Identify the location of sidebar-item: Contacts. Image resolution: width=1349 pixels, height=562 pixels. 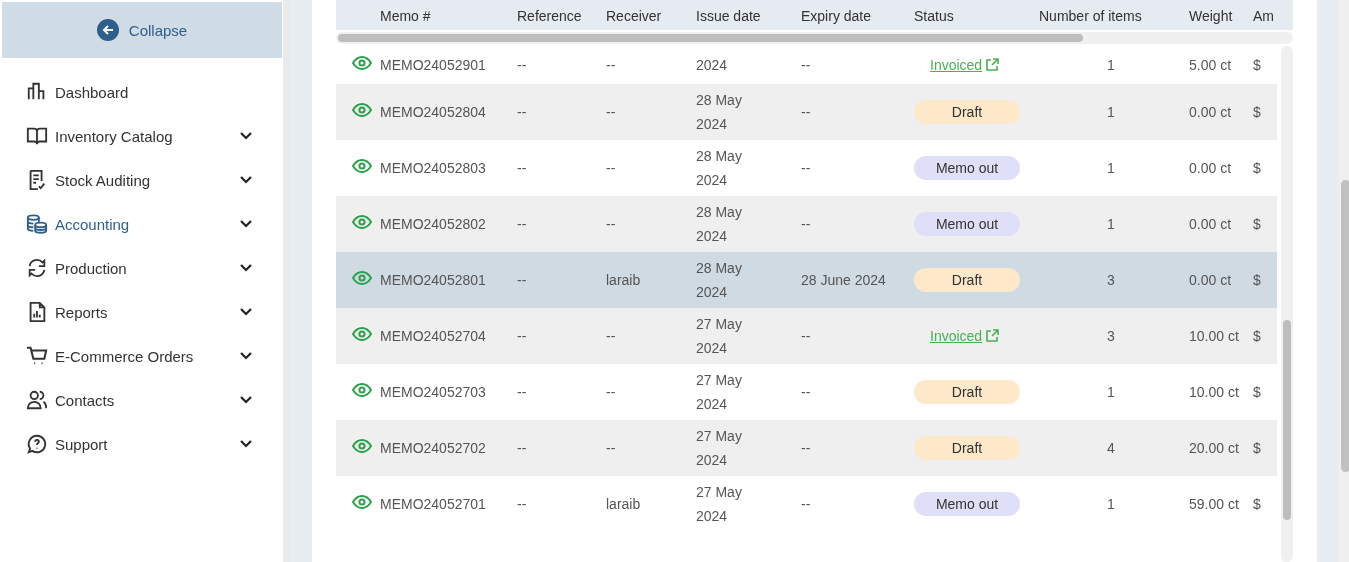
(141, 400).